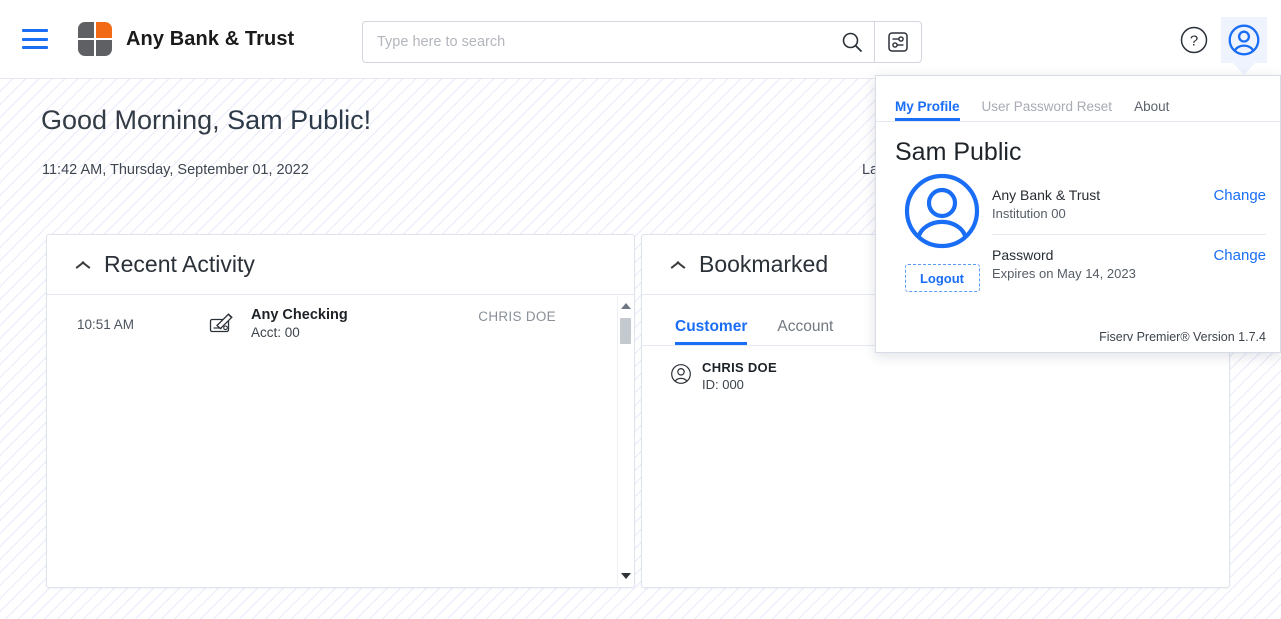  I want to click on list-item-text: CHRIS DOE ID: 000, so click(739, 377).